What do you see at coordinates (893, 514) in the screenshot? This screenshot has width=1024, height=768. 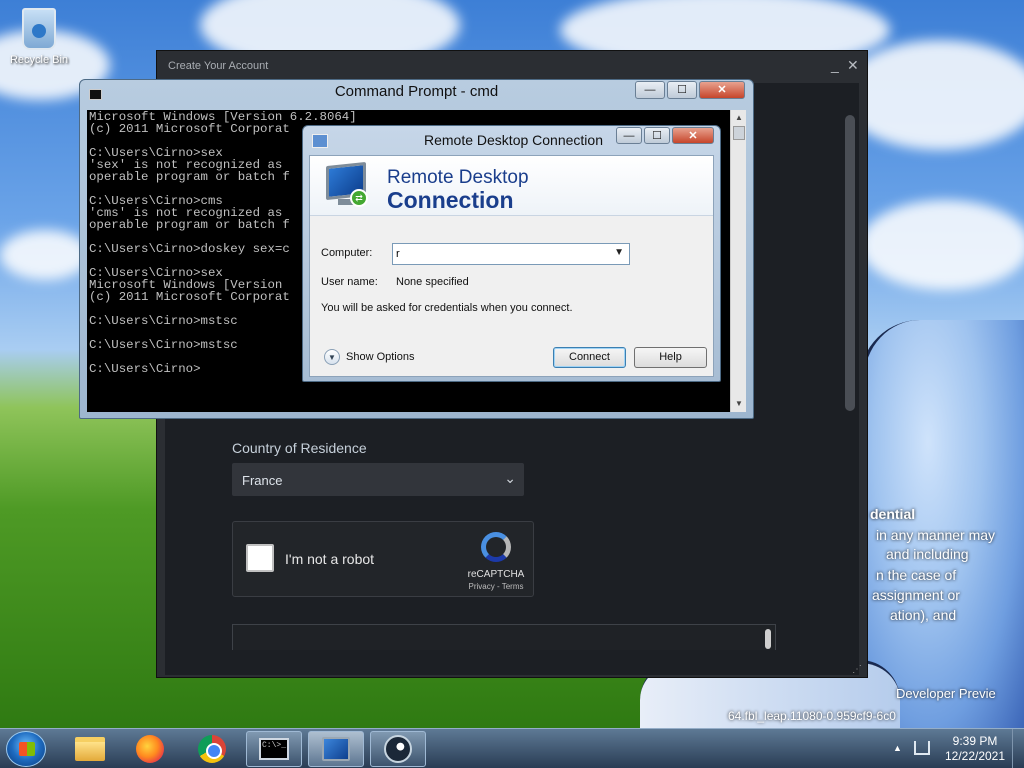 I see `background-text-line: dential` at bounding box center [893, 514].